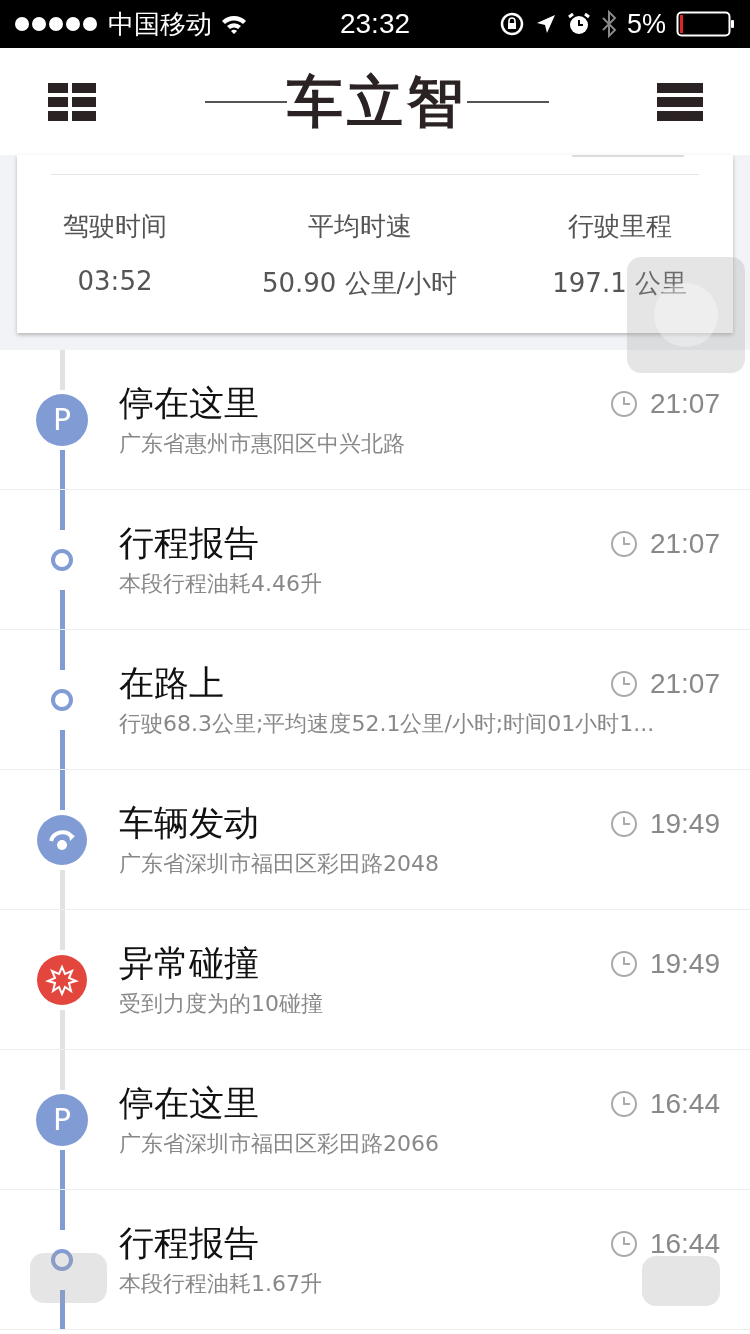 Image resolution: width=750 pixels, height=1334 pixels. What do you see at coordinates (680, 101) in the screenshot?
I see `menu-icon` at bounding box center [680, 101].